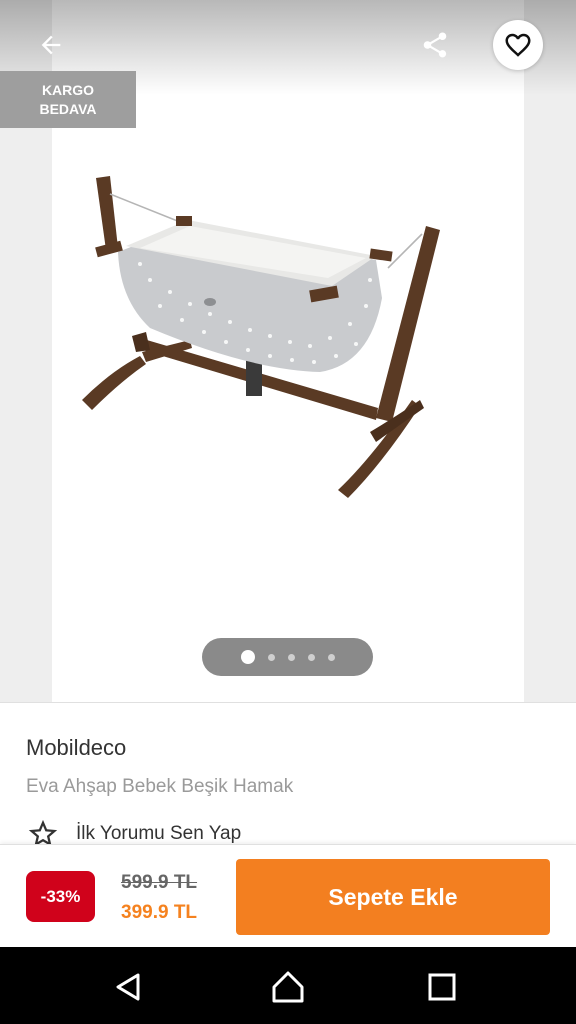 The width and height of the screenshot is (576, 1024). I want to click on old-price: 599.9 TL, so click(159, 882).